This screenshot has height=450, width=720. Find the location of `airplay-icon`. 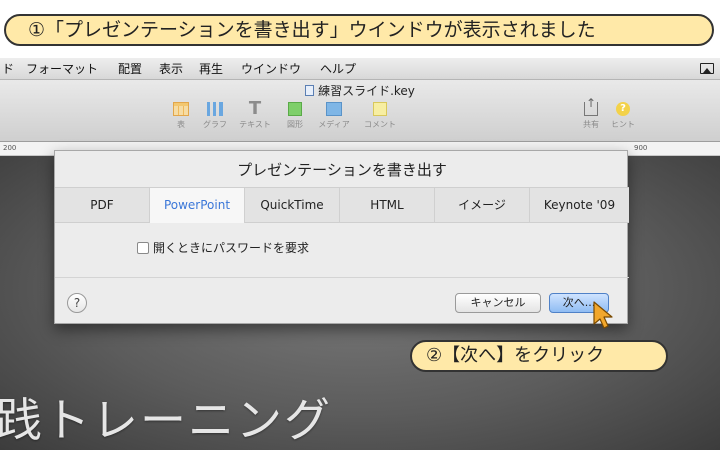

airplay-icon is located at coordinates (707, 68).